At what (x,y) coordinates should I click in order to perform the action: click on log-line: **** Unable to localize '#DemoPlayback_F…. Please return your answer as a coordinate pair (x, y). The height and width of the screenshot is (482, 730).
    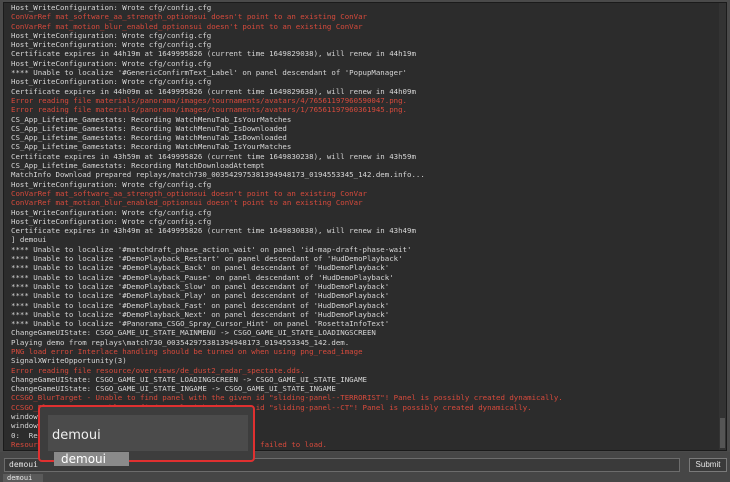
    Looking at the image, I should click on (200, 305).